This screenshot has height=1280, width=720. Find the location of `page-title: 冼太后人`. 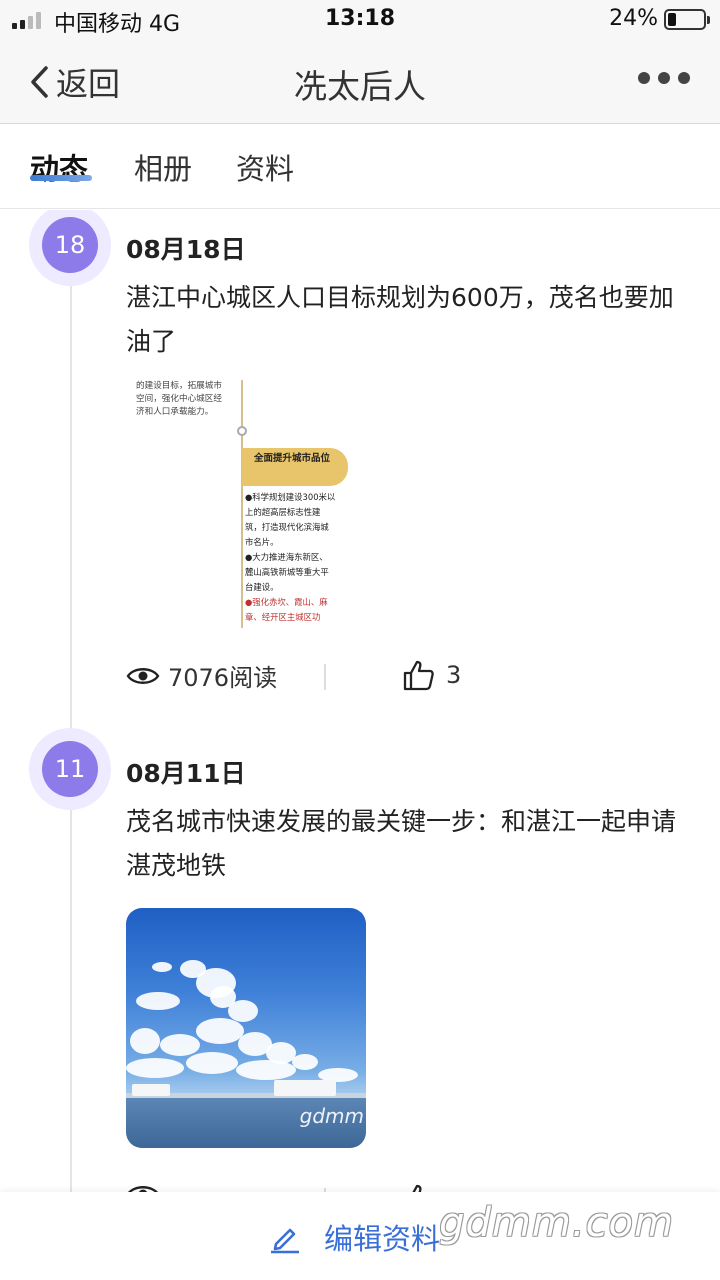

page-title: 冼太后人 is located at coordinates (360, 86).